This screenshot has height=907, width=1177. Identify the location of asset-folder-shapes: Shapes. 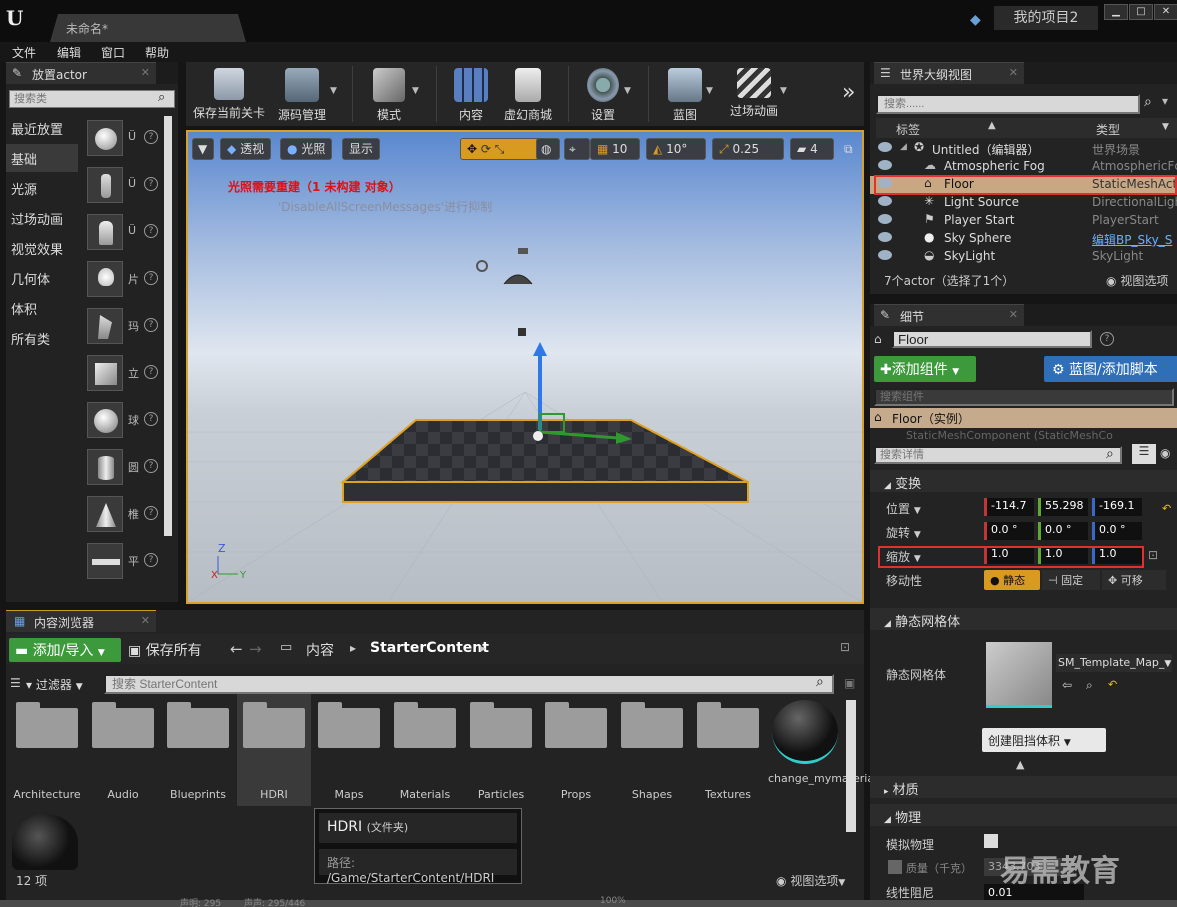
(652, 750).